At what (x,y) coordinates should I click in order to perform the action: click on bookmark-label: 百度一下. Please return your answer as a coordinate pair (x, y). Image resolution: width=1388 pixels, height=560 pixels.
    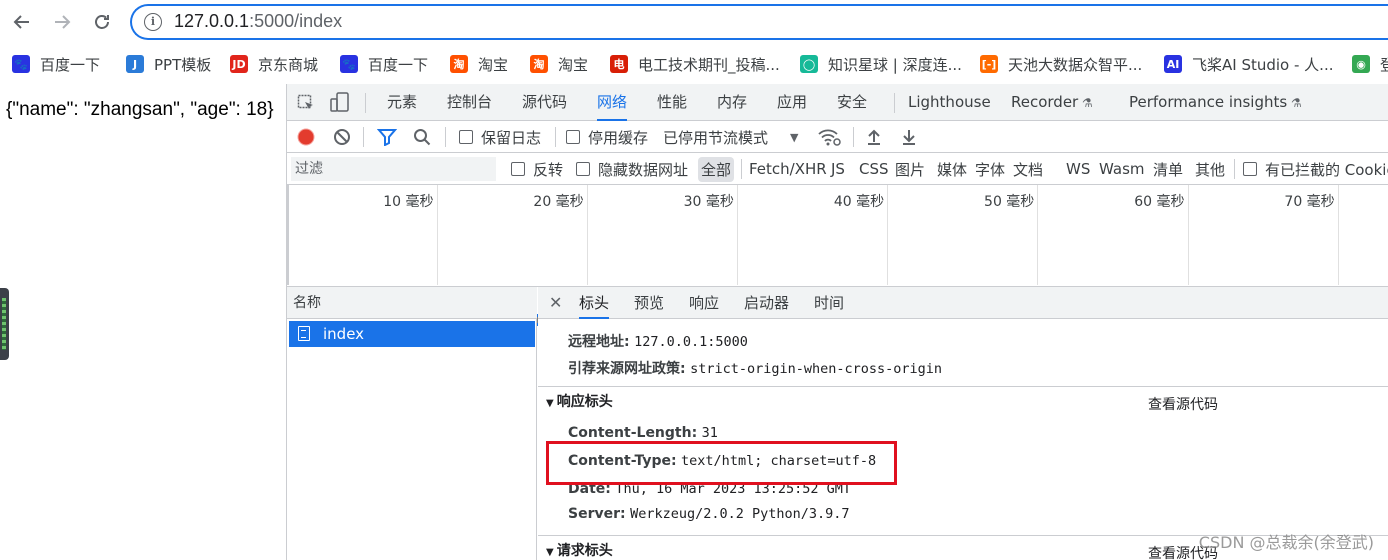
    Looking at the image, I should click on (70, 64).